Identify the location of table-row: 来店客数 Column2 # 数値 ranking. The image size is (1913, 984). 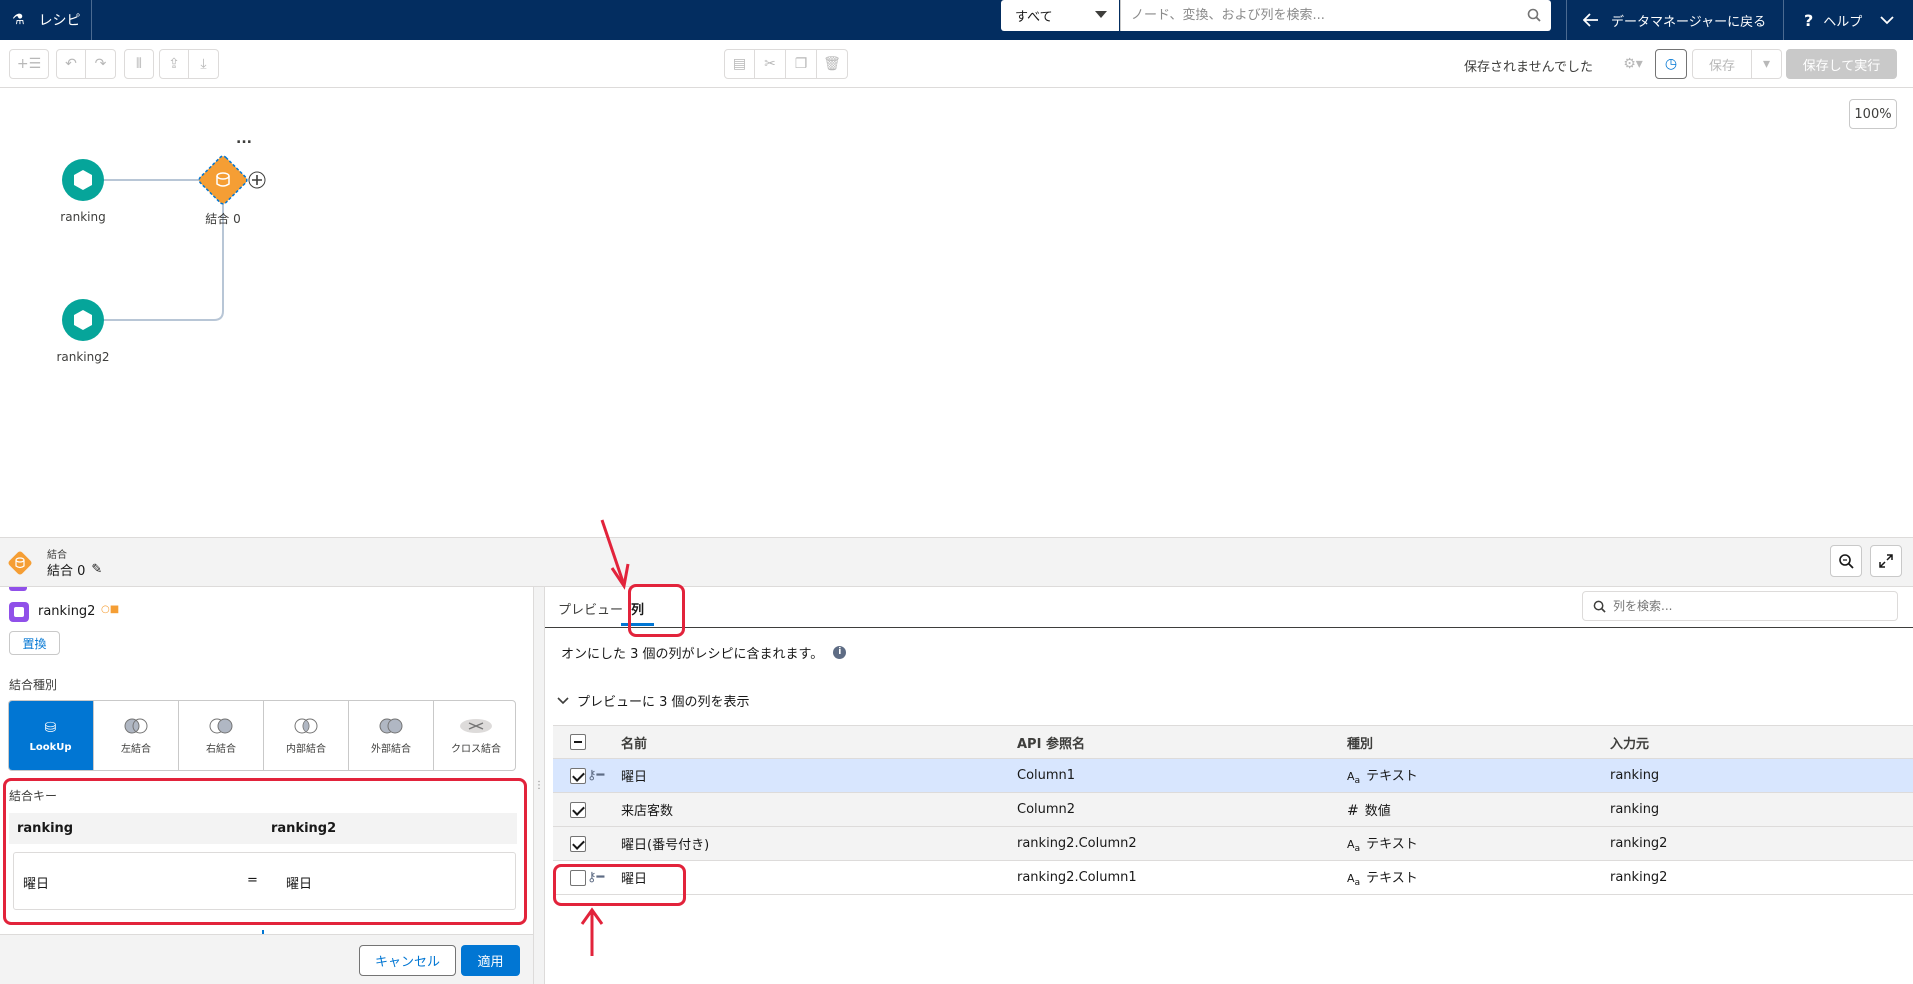
(1233, 809).